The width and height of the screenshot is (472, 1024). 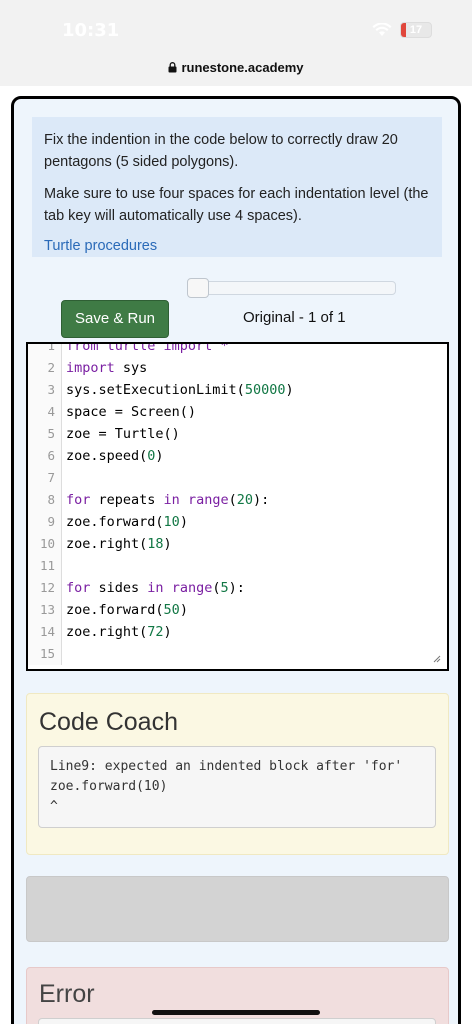 I want to click on code-token: 50000, so click(x=265, y=390).